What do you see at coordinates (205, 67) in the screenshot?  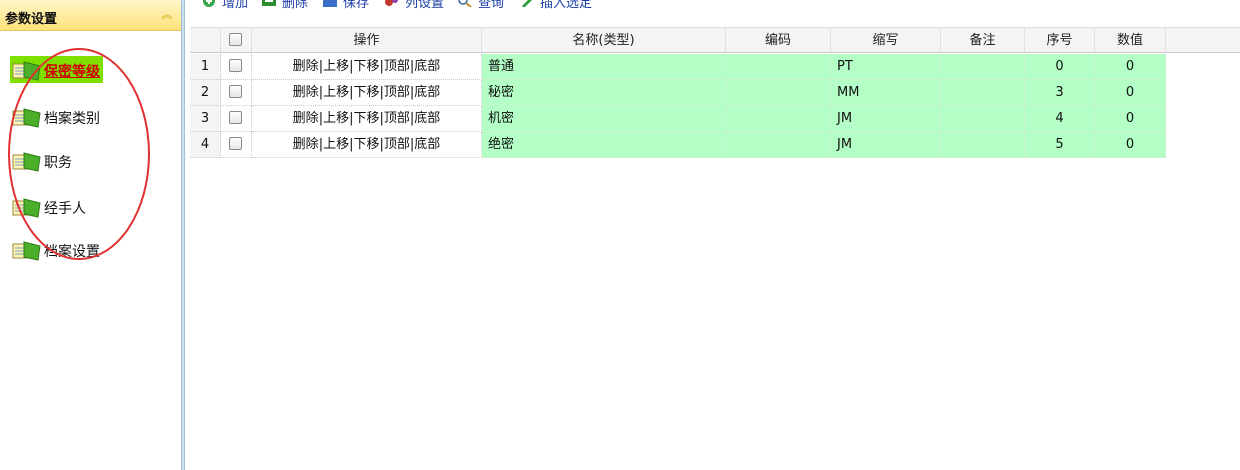 I see `row-number: 1` at bounding box center [205, 67].